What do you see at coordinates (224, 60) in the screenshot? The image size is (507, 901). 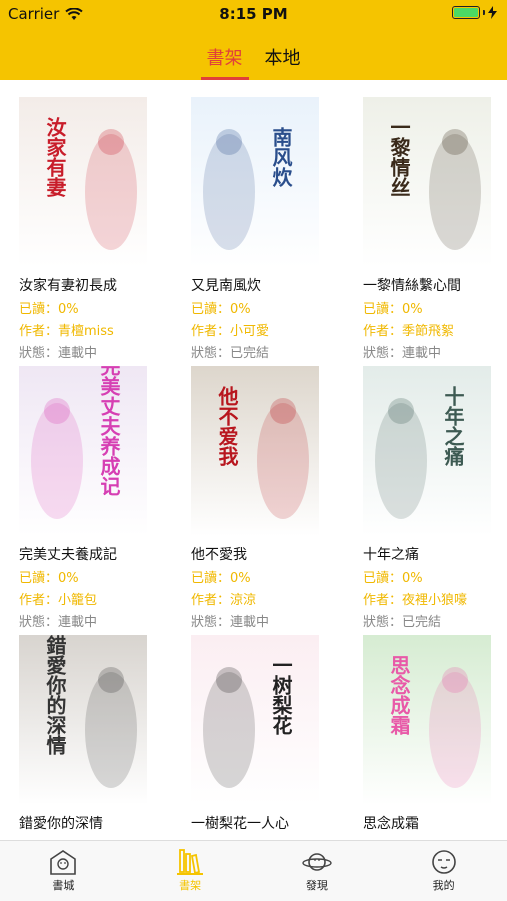 I see `tab-bookshelf: 書架` at bounding box center [224, 60].